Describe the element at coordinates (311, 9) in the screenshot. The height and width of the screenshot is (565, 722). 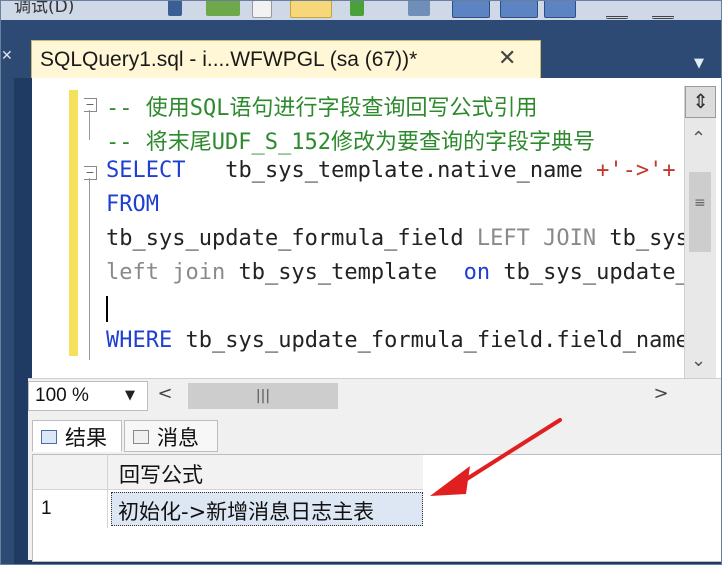
I see `toolbar-grid-icon` at that location.